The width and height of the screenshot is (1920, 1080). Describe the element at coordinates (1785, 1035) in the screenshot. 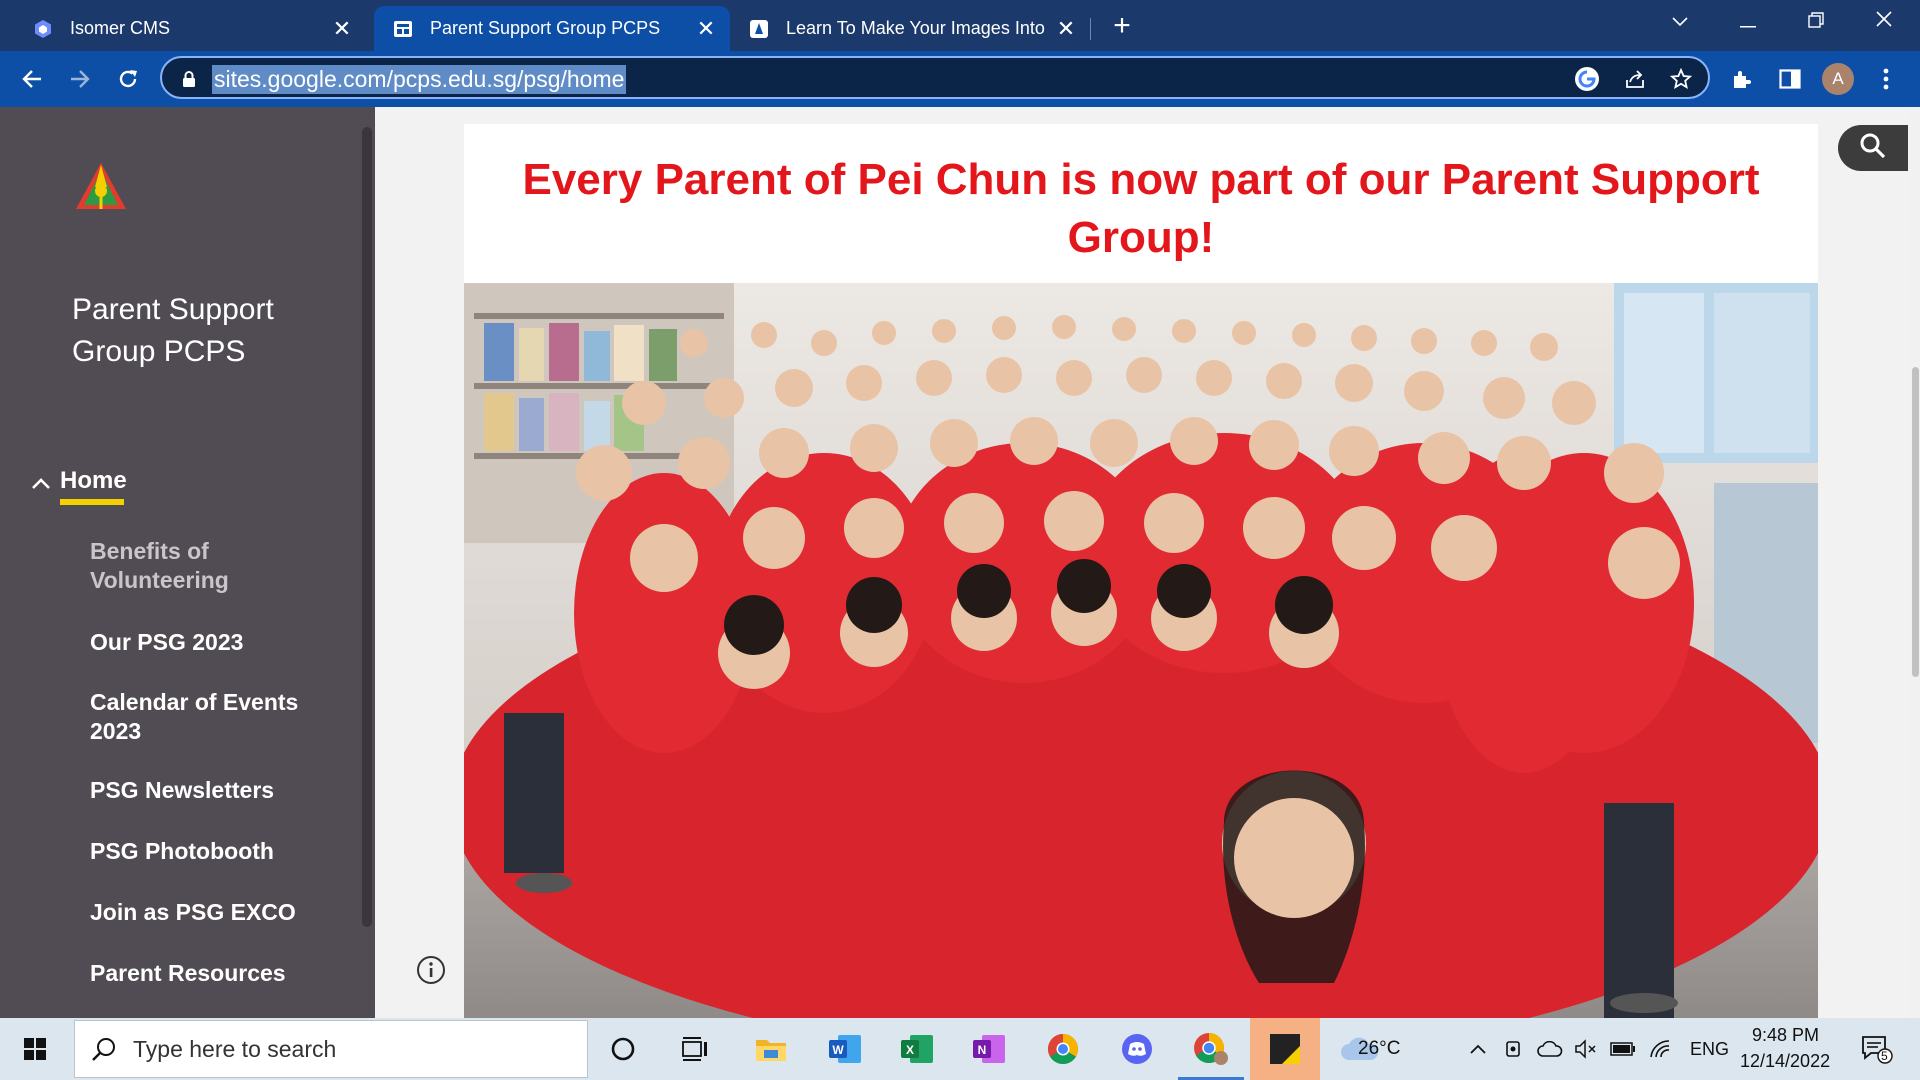

I see `clock-time: 9:48 PM` at that location.